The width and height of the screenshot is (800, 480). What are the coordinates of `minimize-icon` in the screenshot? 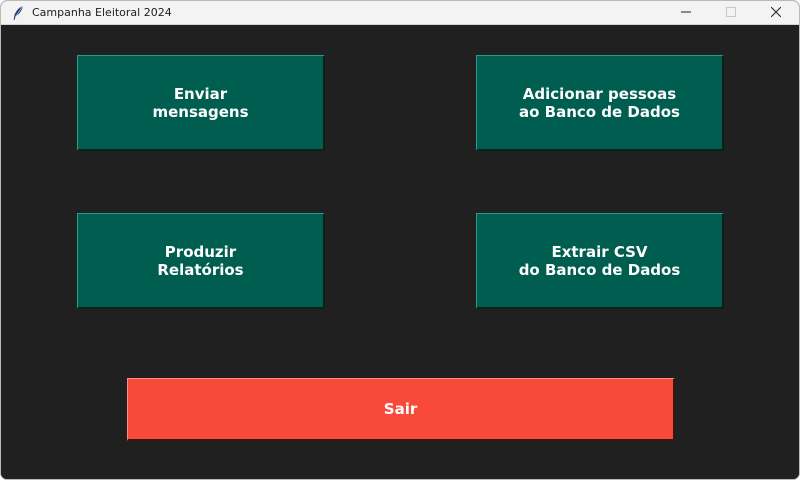 It's located at (686, 12).